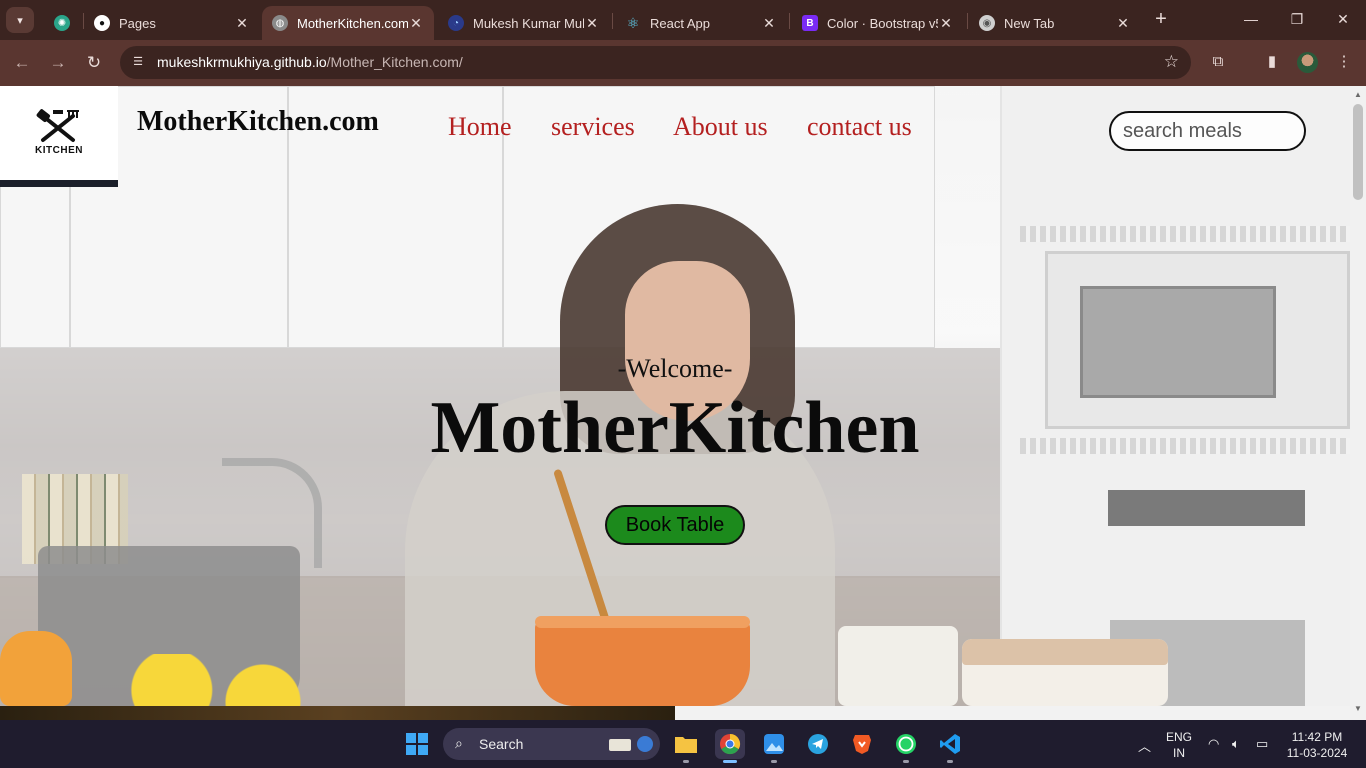  I want to click on windows-logo-icon, so click(417, 744).